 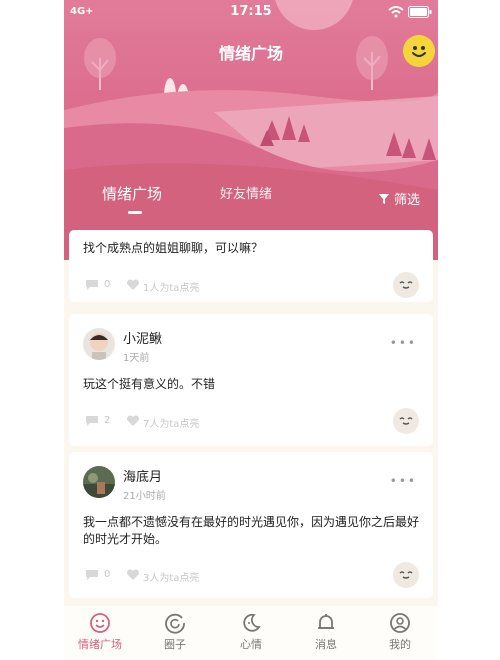 I want to click on nav-circle: 圈子, so click(x=175, y=632).